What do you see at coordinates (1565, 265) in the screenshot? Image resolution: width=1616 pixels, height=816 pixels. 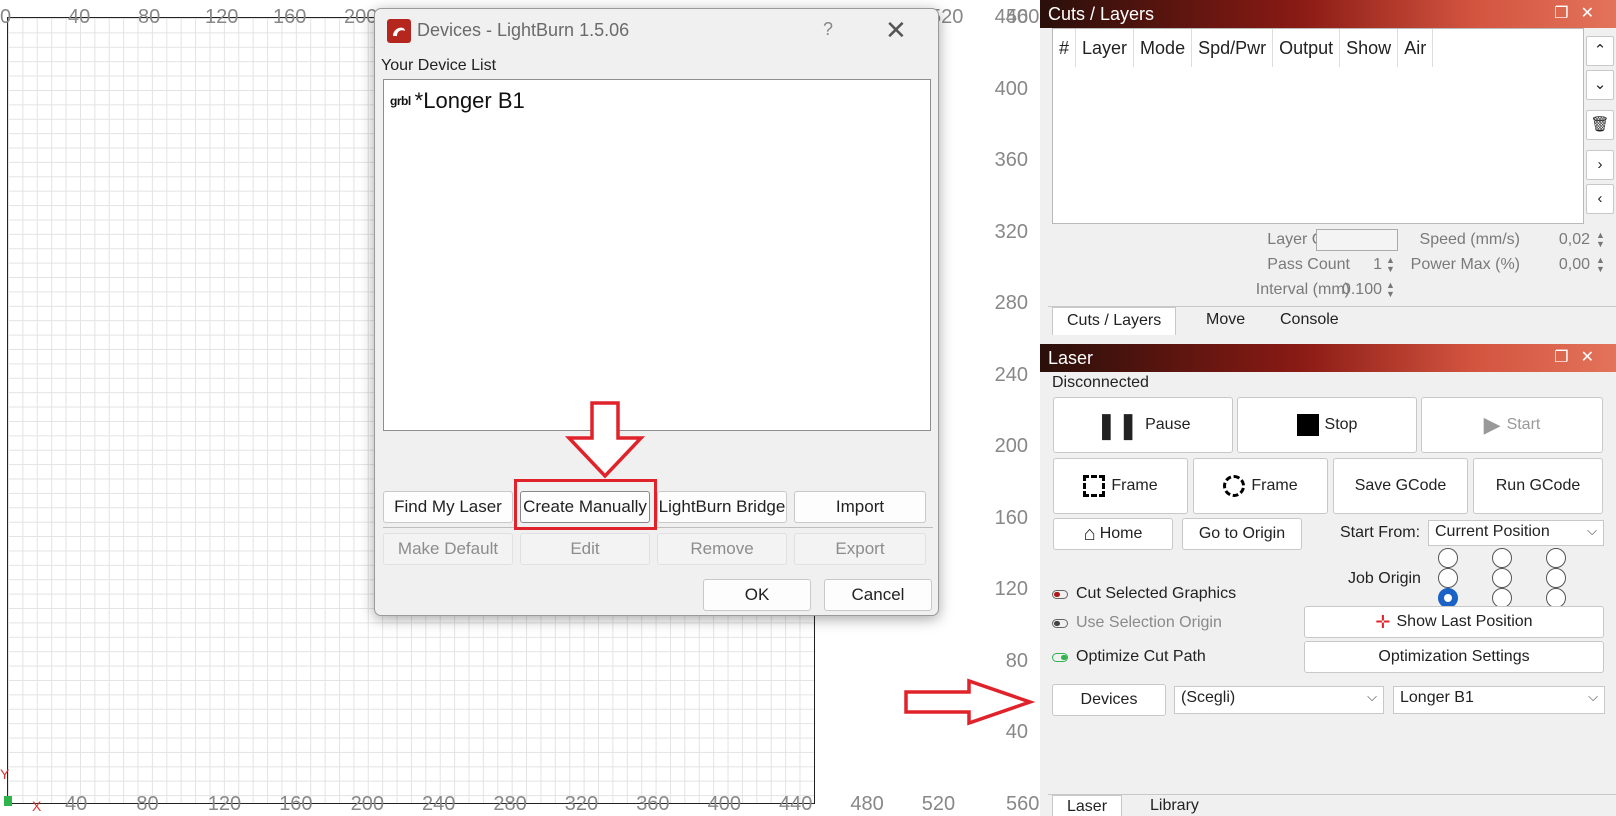 I see `power-max-value: 0,00` at bounding box center [1565, 265].